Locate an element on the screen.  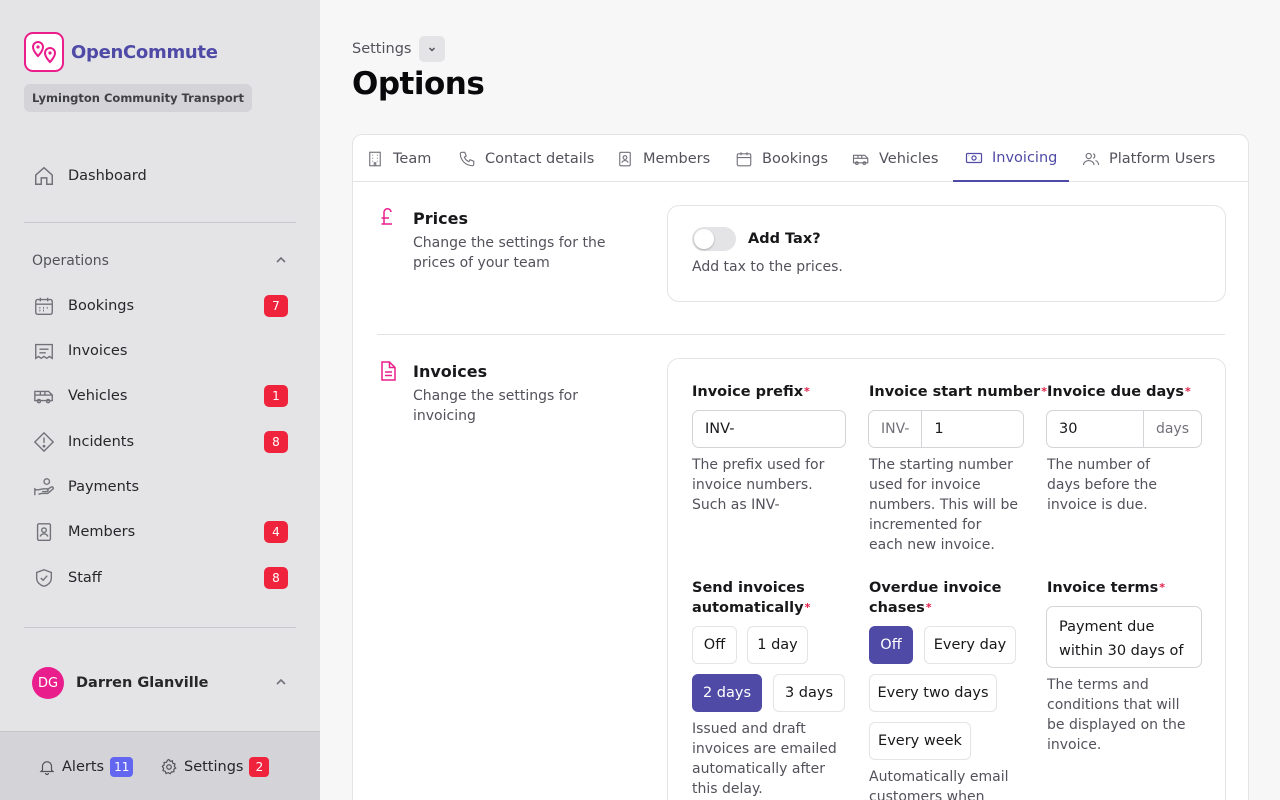
invoice-start-number-label: Invoice start number* is located at coordinates (958, 392).